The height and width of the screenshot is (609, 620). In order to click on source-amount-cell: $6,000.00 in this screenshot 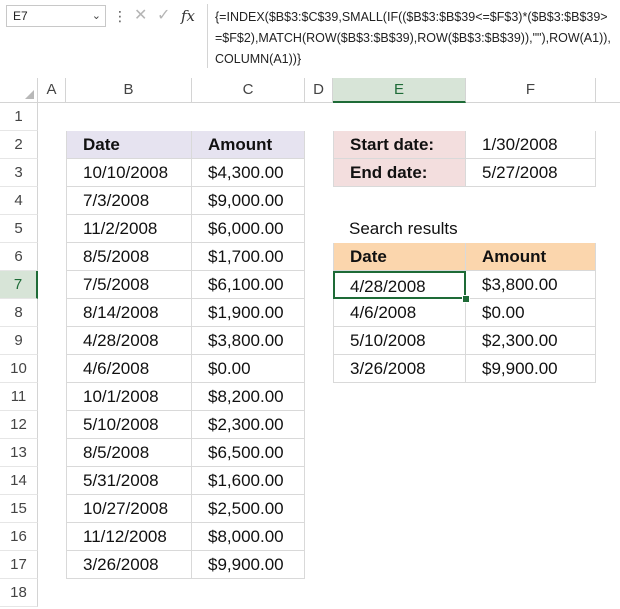, I will do `click(248, 229)`.